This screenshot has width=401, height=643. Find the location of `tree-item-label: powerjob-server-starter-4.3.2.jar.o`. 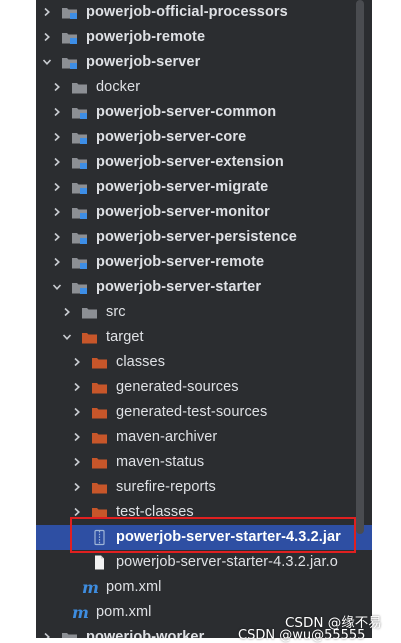

tree-item-label: powerjob-server-starter-4.3.2.jar.o is located at coordinates (227, 562).